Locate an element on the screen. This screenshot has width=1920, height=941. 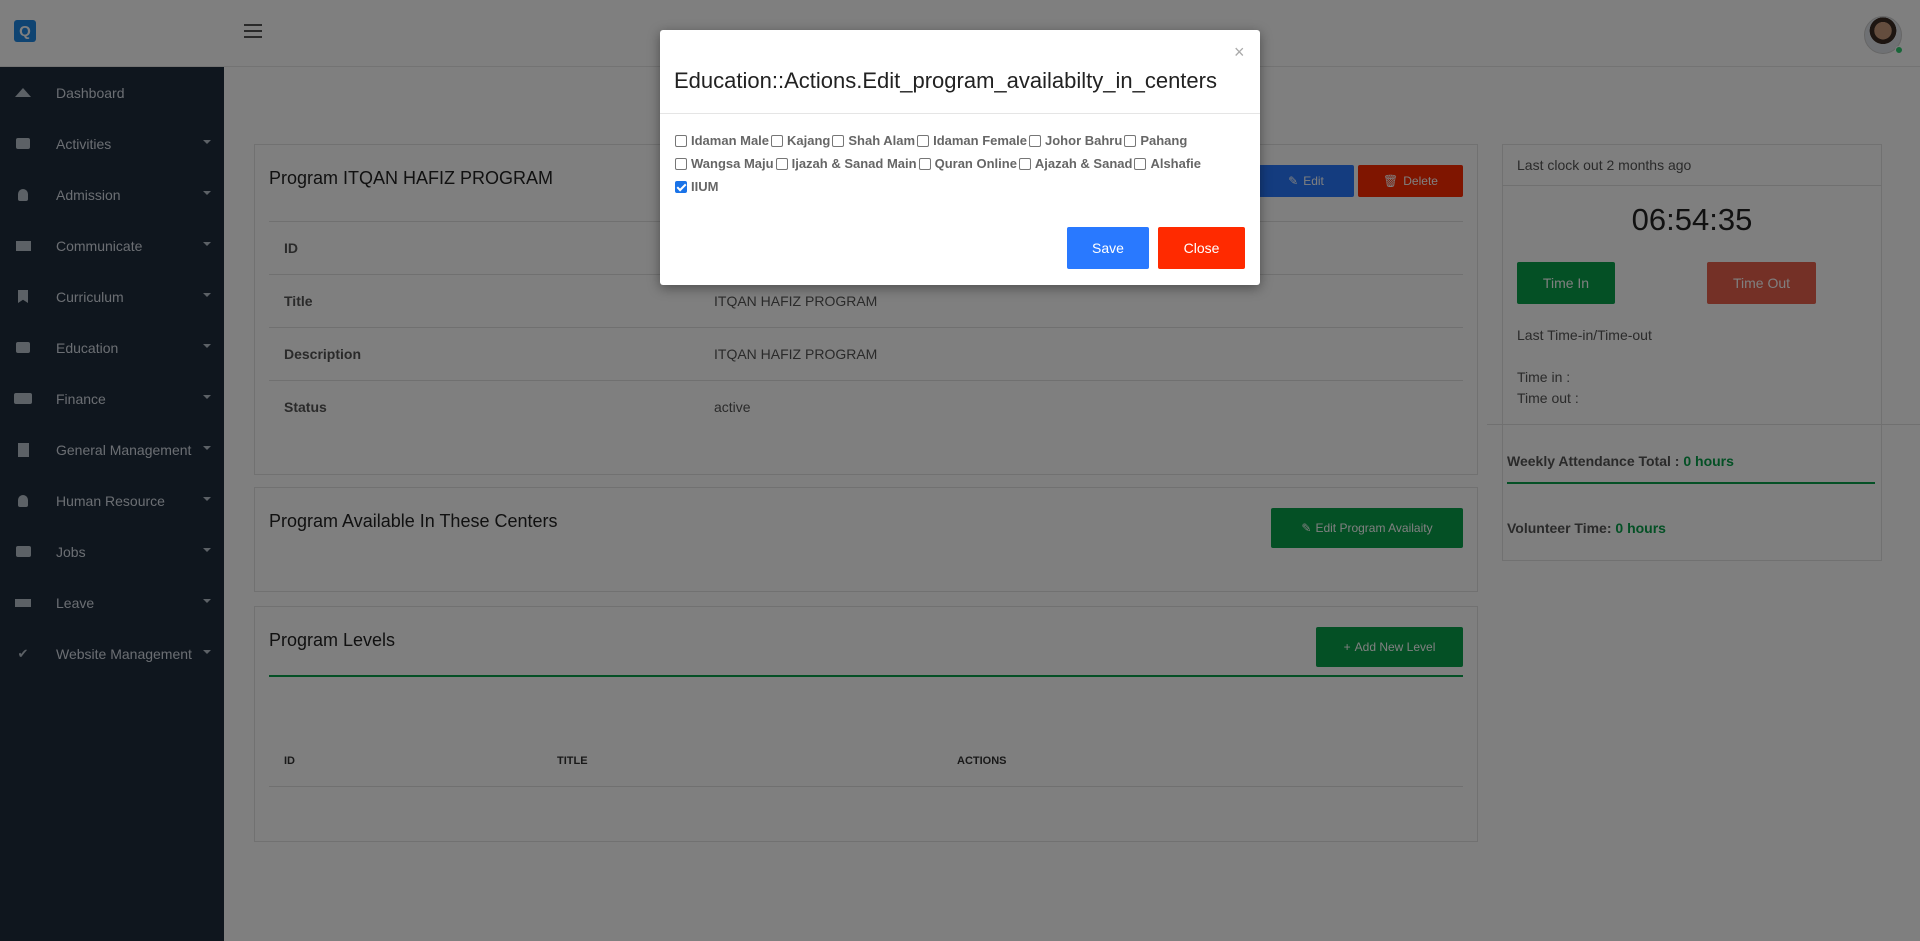
center-option-alshafie: Alshafie is located at coordinates (1167, 163).